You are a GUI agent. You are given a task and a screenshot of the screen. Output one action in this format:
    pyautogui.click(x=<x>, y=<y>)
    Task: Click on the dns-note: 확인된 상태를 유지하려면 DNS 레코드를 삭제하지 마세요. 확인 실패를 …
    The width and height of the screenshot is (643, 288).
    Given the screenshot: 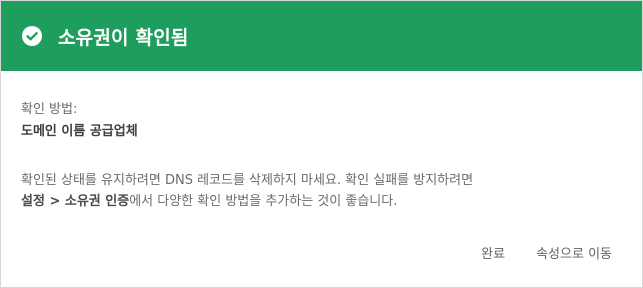 What is the action you would take?
    pyautogui.click(x=321, y=191)
    